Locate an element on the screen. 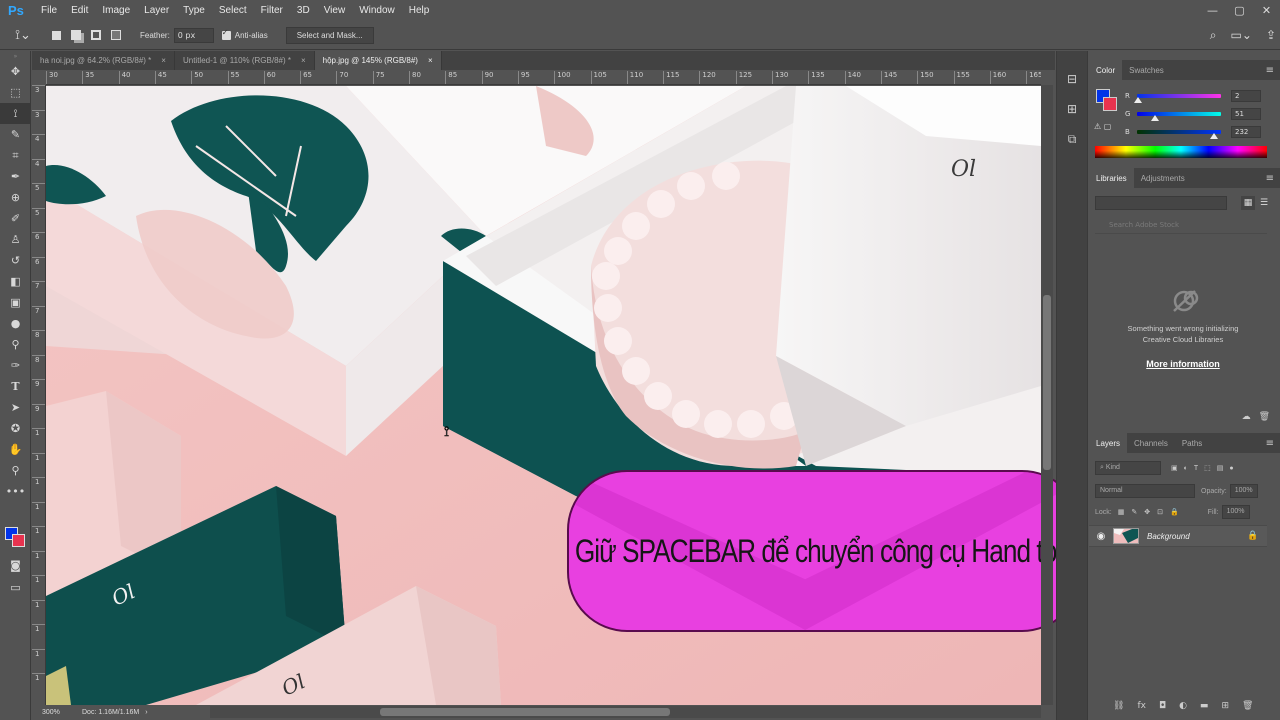 The height and width of the screenshot is (720, 1280). eyedropper-tool-icon: ✒ is located at coordinates (15, 176).